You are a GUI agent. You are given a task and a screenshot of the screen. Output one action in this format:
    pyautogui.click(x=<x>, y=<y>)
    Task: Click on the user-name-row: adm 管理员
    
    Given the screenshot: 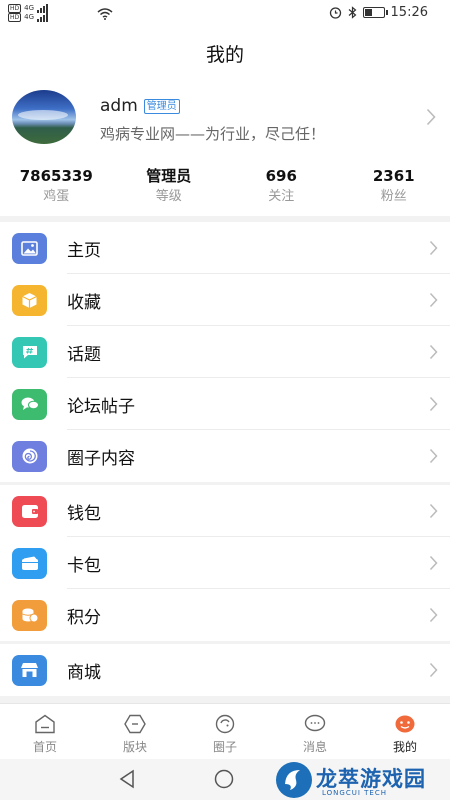 What is the action you would take?
    pyautogui.click(x=140, y=106)
    